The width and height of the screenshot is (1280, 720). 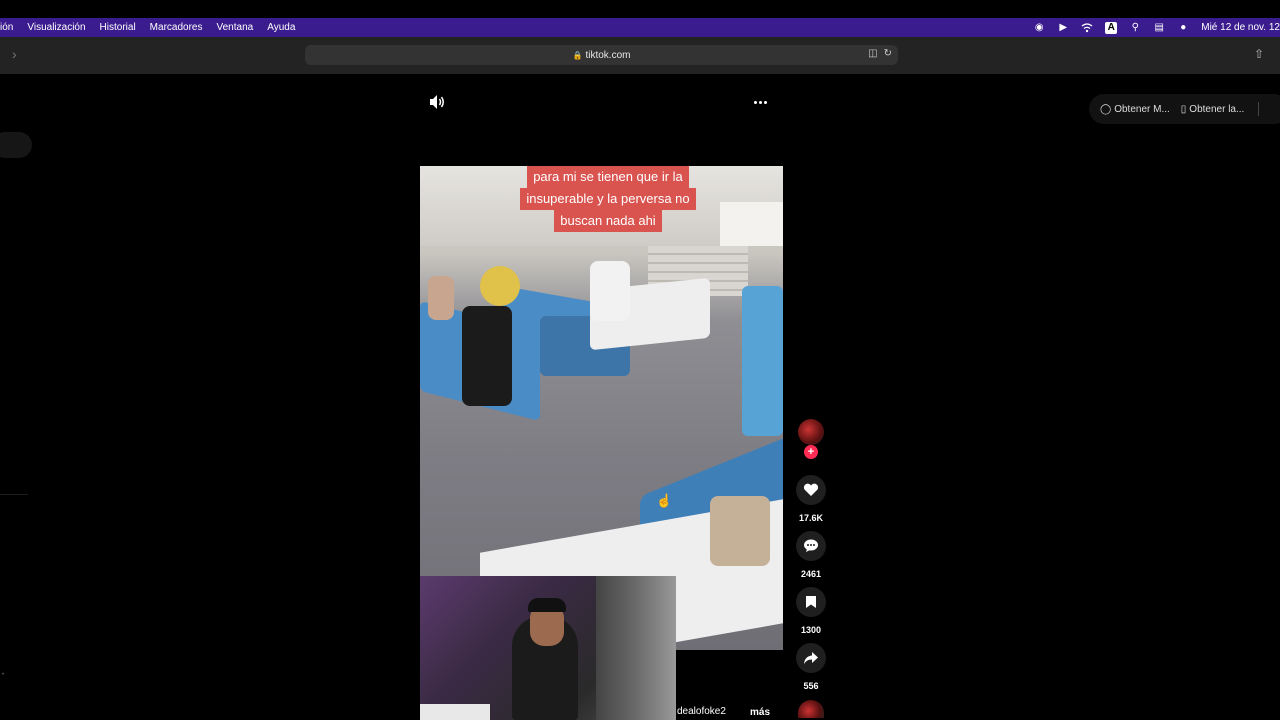 I want to click on wifi-icon, so click(x=1087, y=28).